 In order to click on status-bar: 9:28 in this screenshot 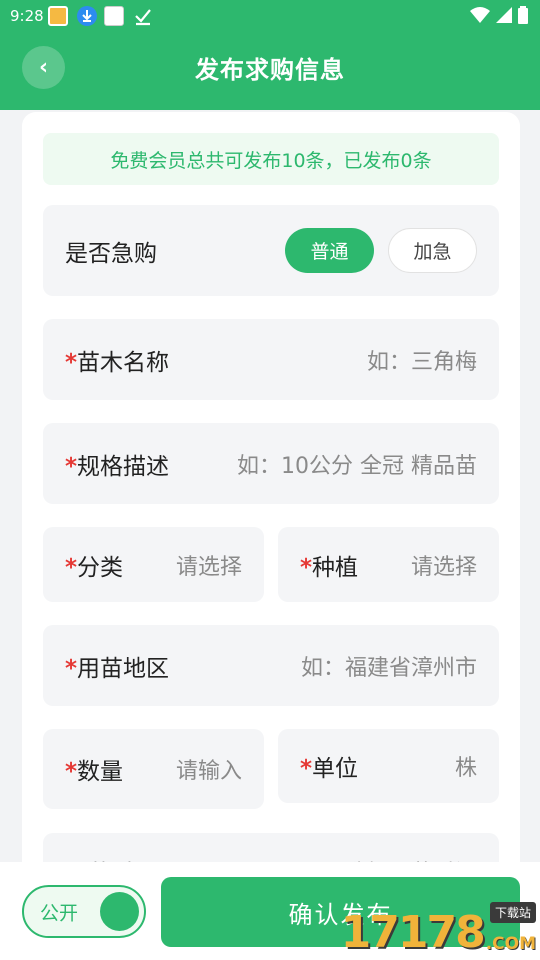, I will do `click(270, 16)`.